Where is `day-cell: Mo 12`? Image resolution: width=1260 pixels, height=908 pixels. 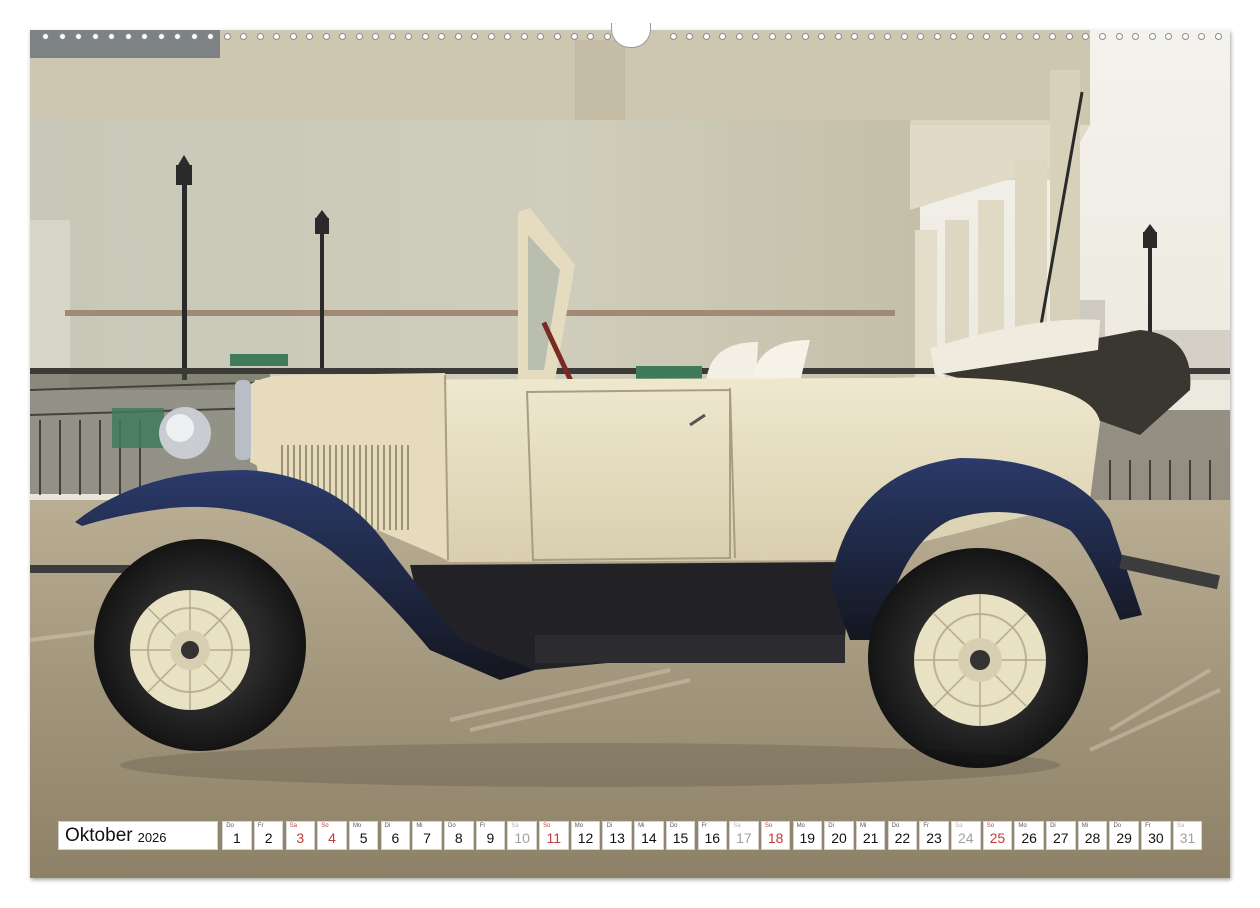 day-cell: Mo 12 is located at coordinates (585, 835).